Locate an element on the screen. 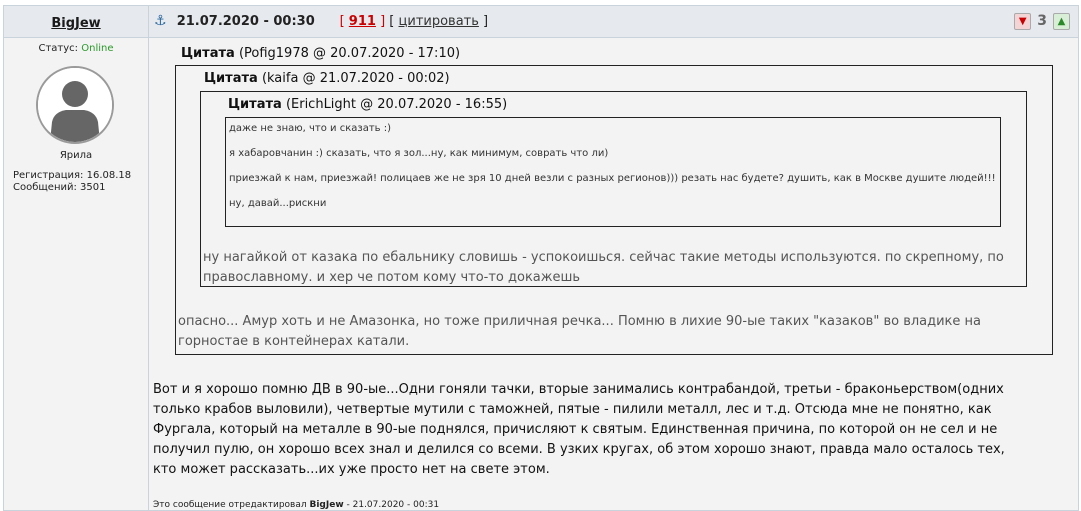  quote-3-title: Цитата (ErichLight @ 20.07.2020 - 16:55) is located at coordinates (367, 104).